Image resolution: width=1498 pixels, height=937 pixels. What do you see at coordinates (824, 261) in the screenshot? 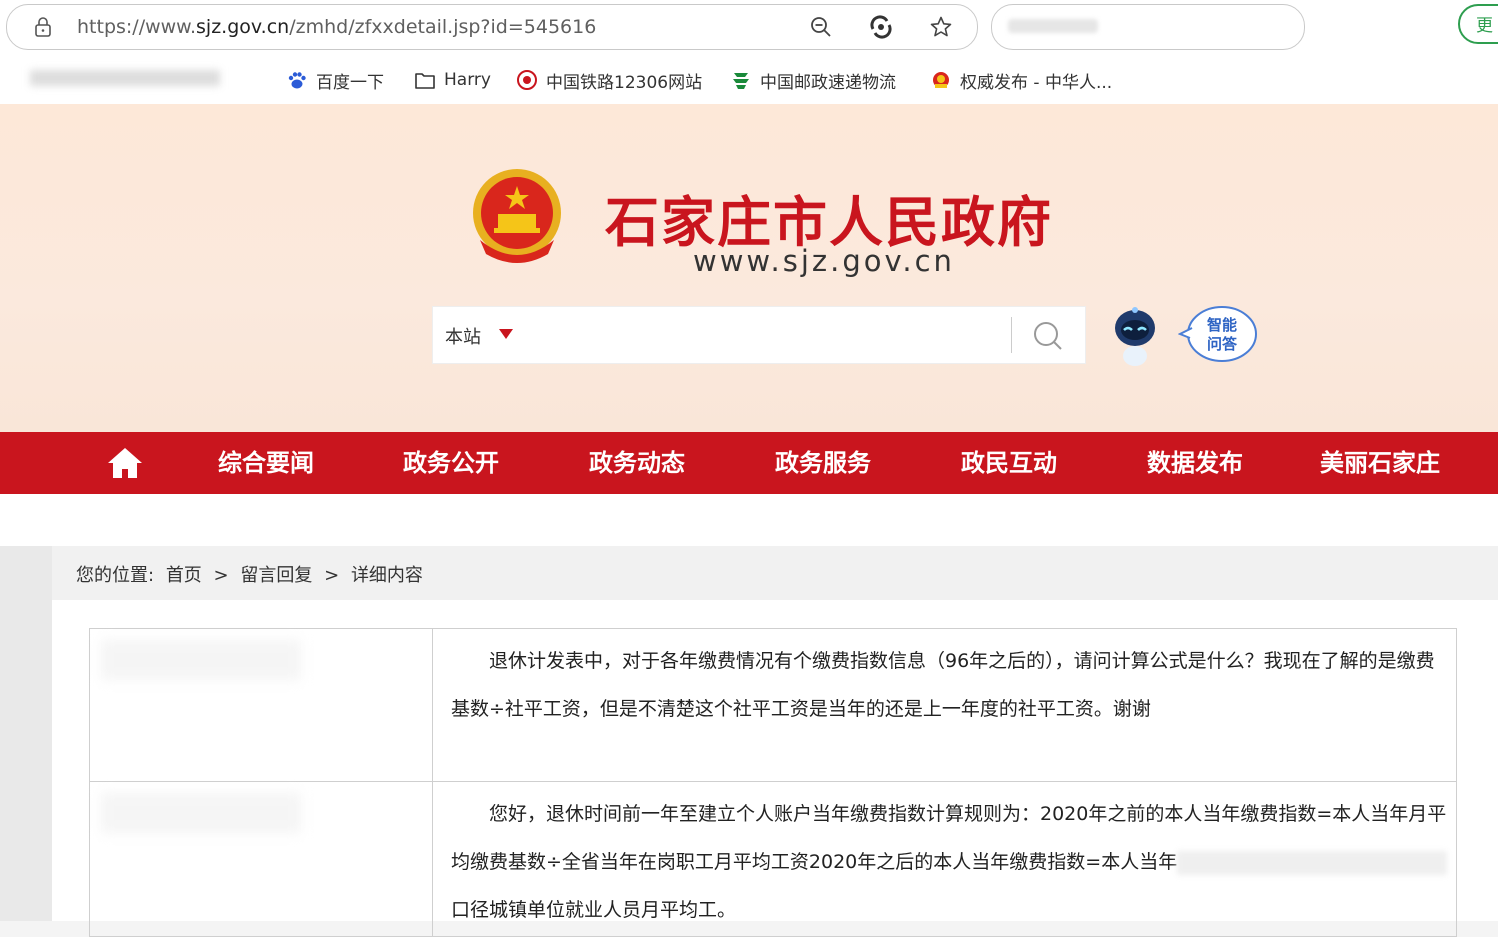
I see `site-domain: www.sjz.gov.cn` at bounding box center [824, 261].